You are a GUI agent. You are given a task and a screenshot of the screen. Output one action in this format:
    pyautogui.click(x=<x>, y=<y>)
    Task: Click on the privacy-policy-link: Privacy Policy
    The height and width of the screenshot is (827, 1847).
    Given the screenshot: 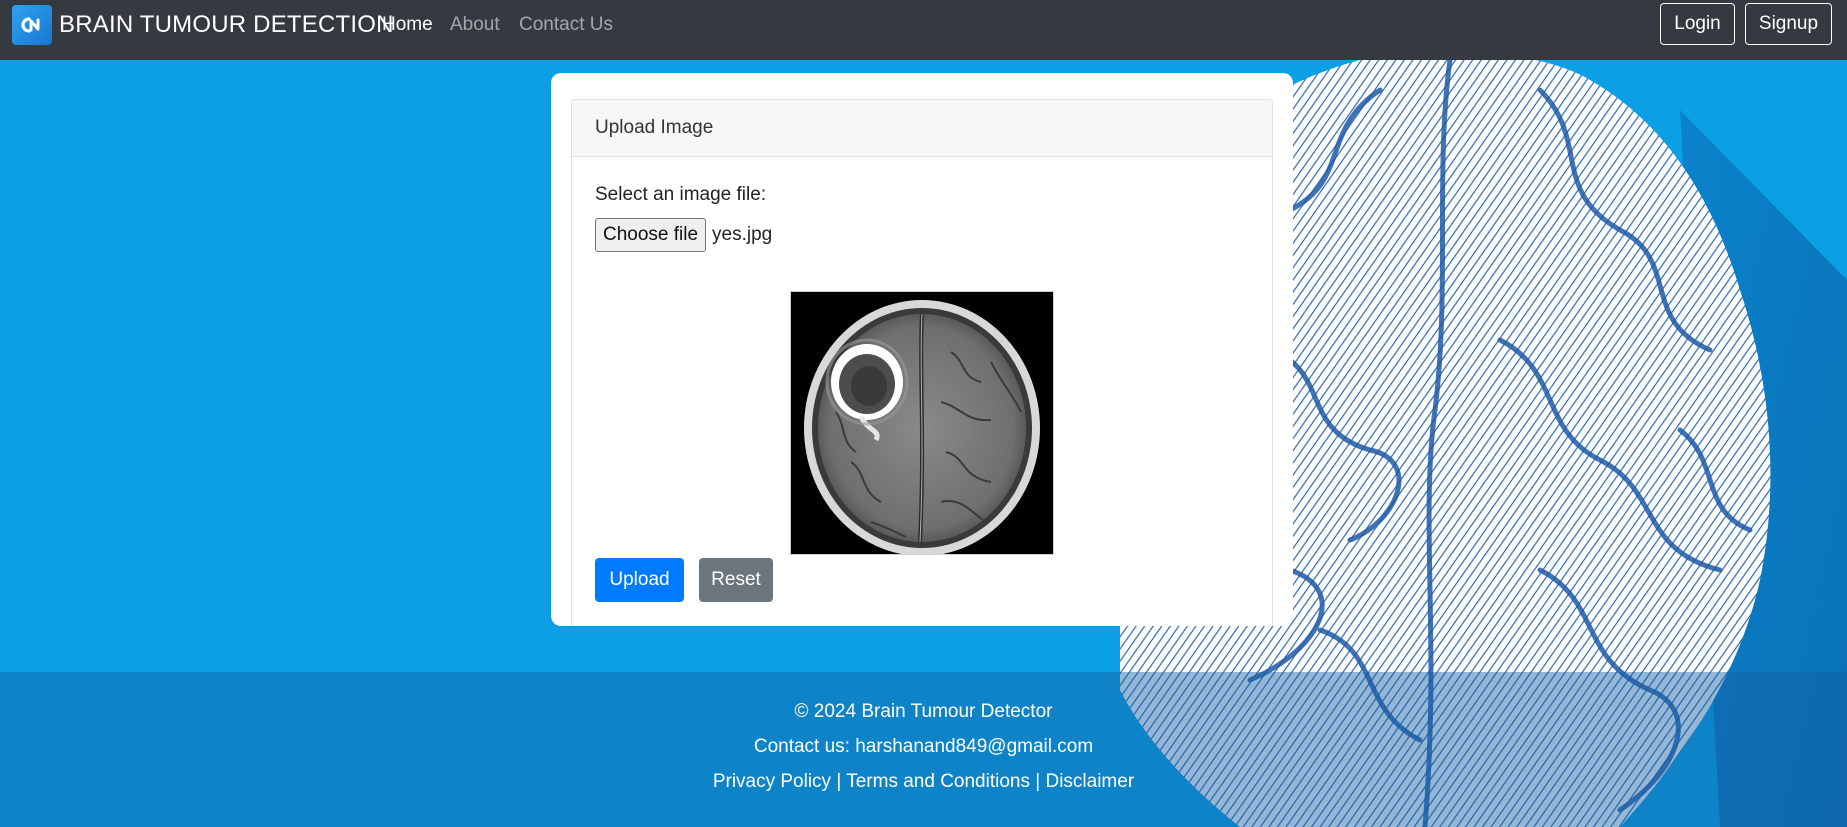 What is the action you would take?
    pyautogui.click(x=772, y=781)
    